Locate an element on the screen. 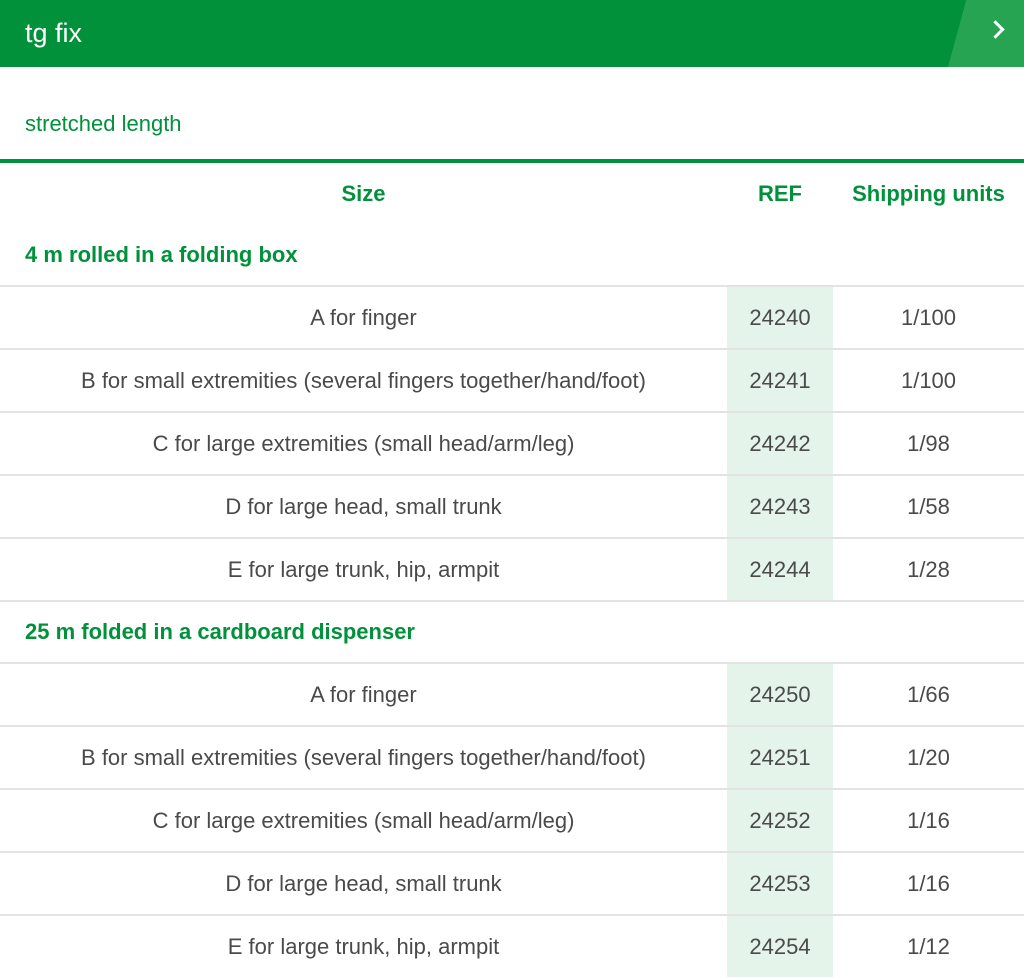 The width and height of the screenshot is (1024, 978). group-title: 25 m folded in a cardboard dispenser is located at coordinates (512, 631).